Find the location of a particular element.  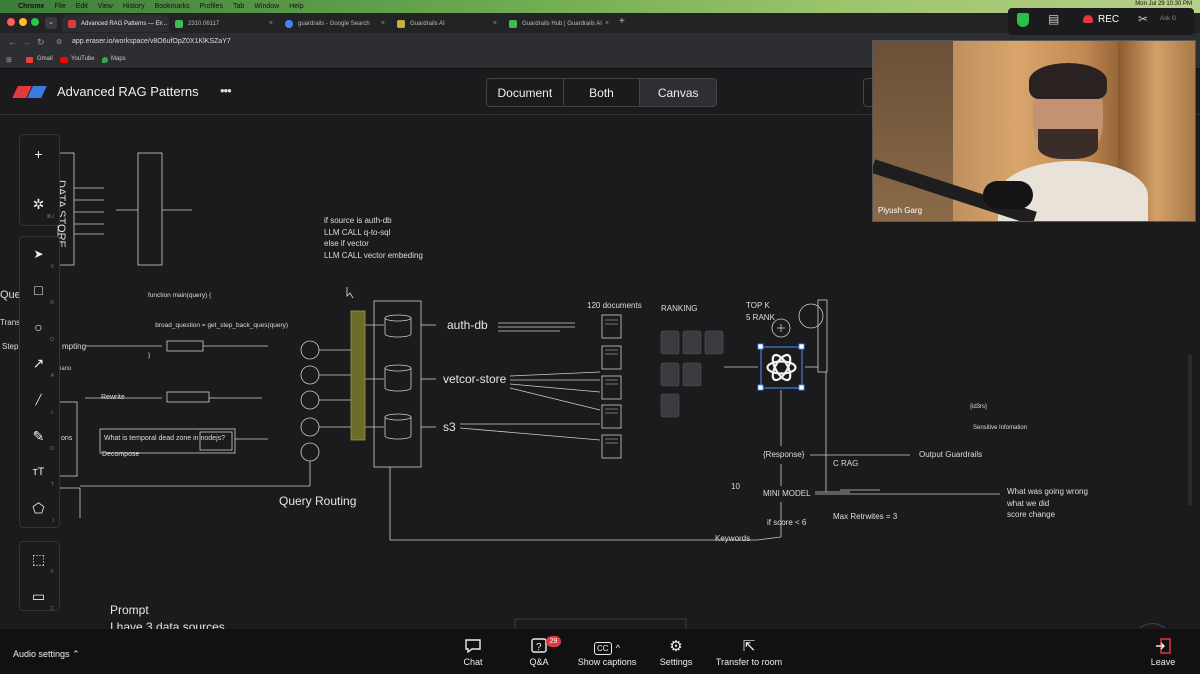

clipped-label-query: Que is located at coordinates (10, 295).